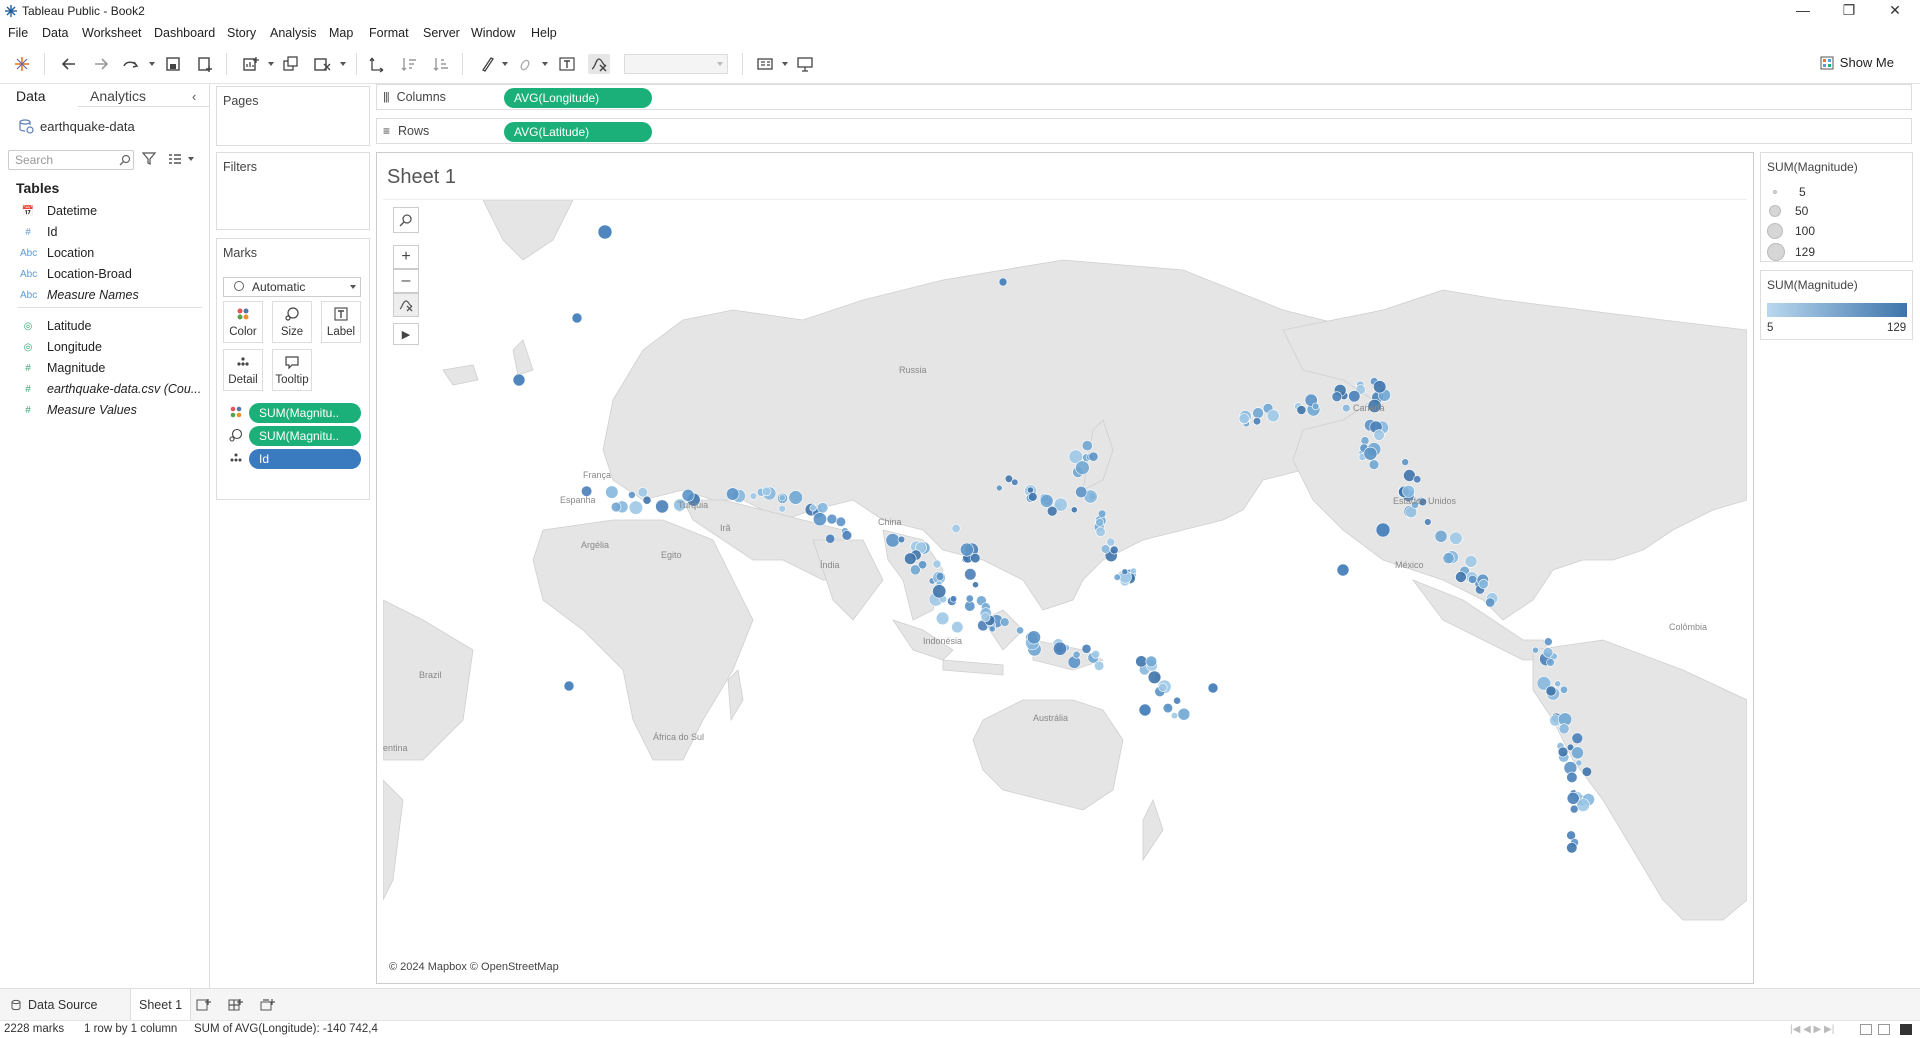 Image resolution: width=1920 pixels, height=1038 pixels. Describe the element at coordinates (56, 326) in the screenshot. I see `field-latitude: ◎ Latitude` at that location.